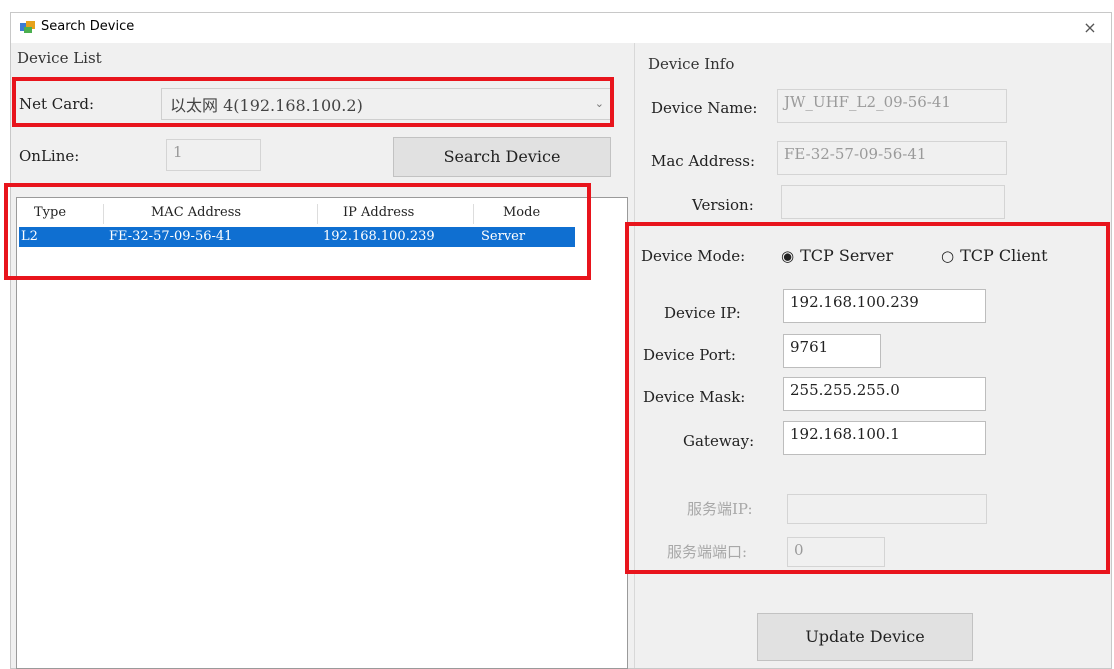 The image size is (1114, 669). What do you see at coordinates (691, 64) in the screenshot?
I see `device-info-group-title: Device Info` at bounding box center [691, 64].